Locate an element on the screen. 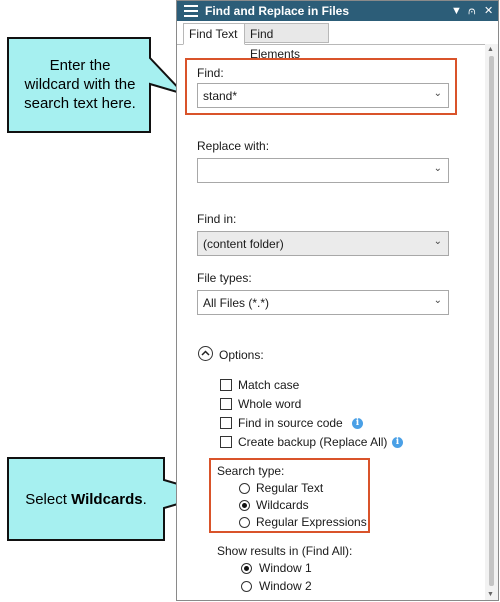 The width and height of the screenshot is (500, 602). find-input-value: stand* is located at coordinates (220, 96).